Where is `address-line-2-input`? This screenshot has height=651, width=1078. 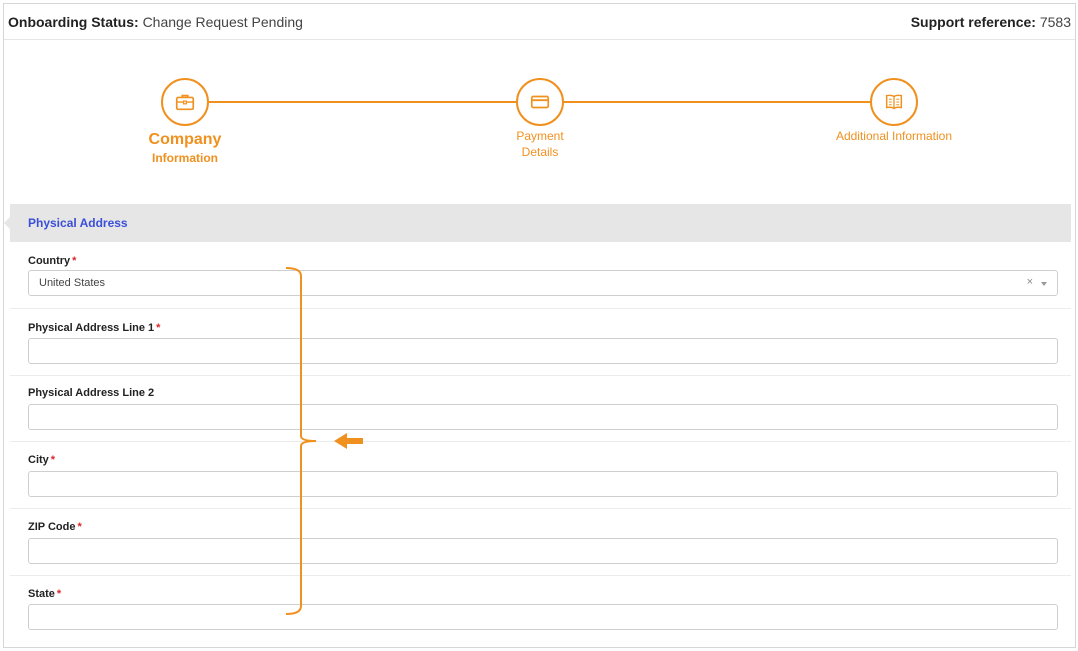
address-line-2-input is located at coordinates (543, 417).